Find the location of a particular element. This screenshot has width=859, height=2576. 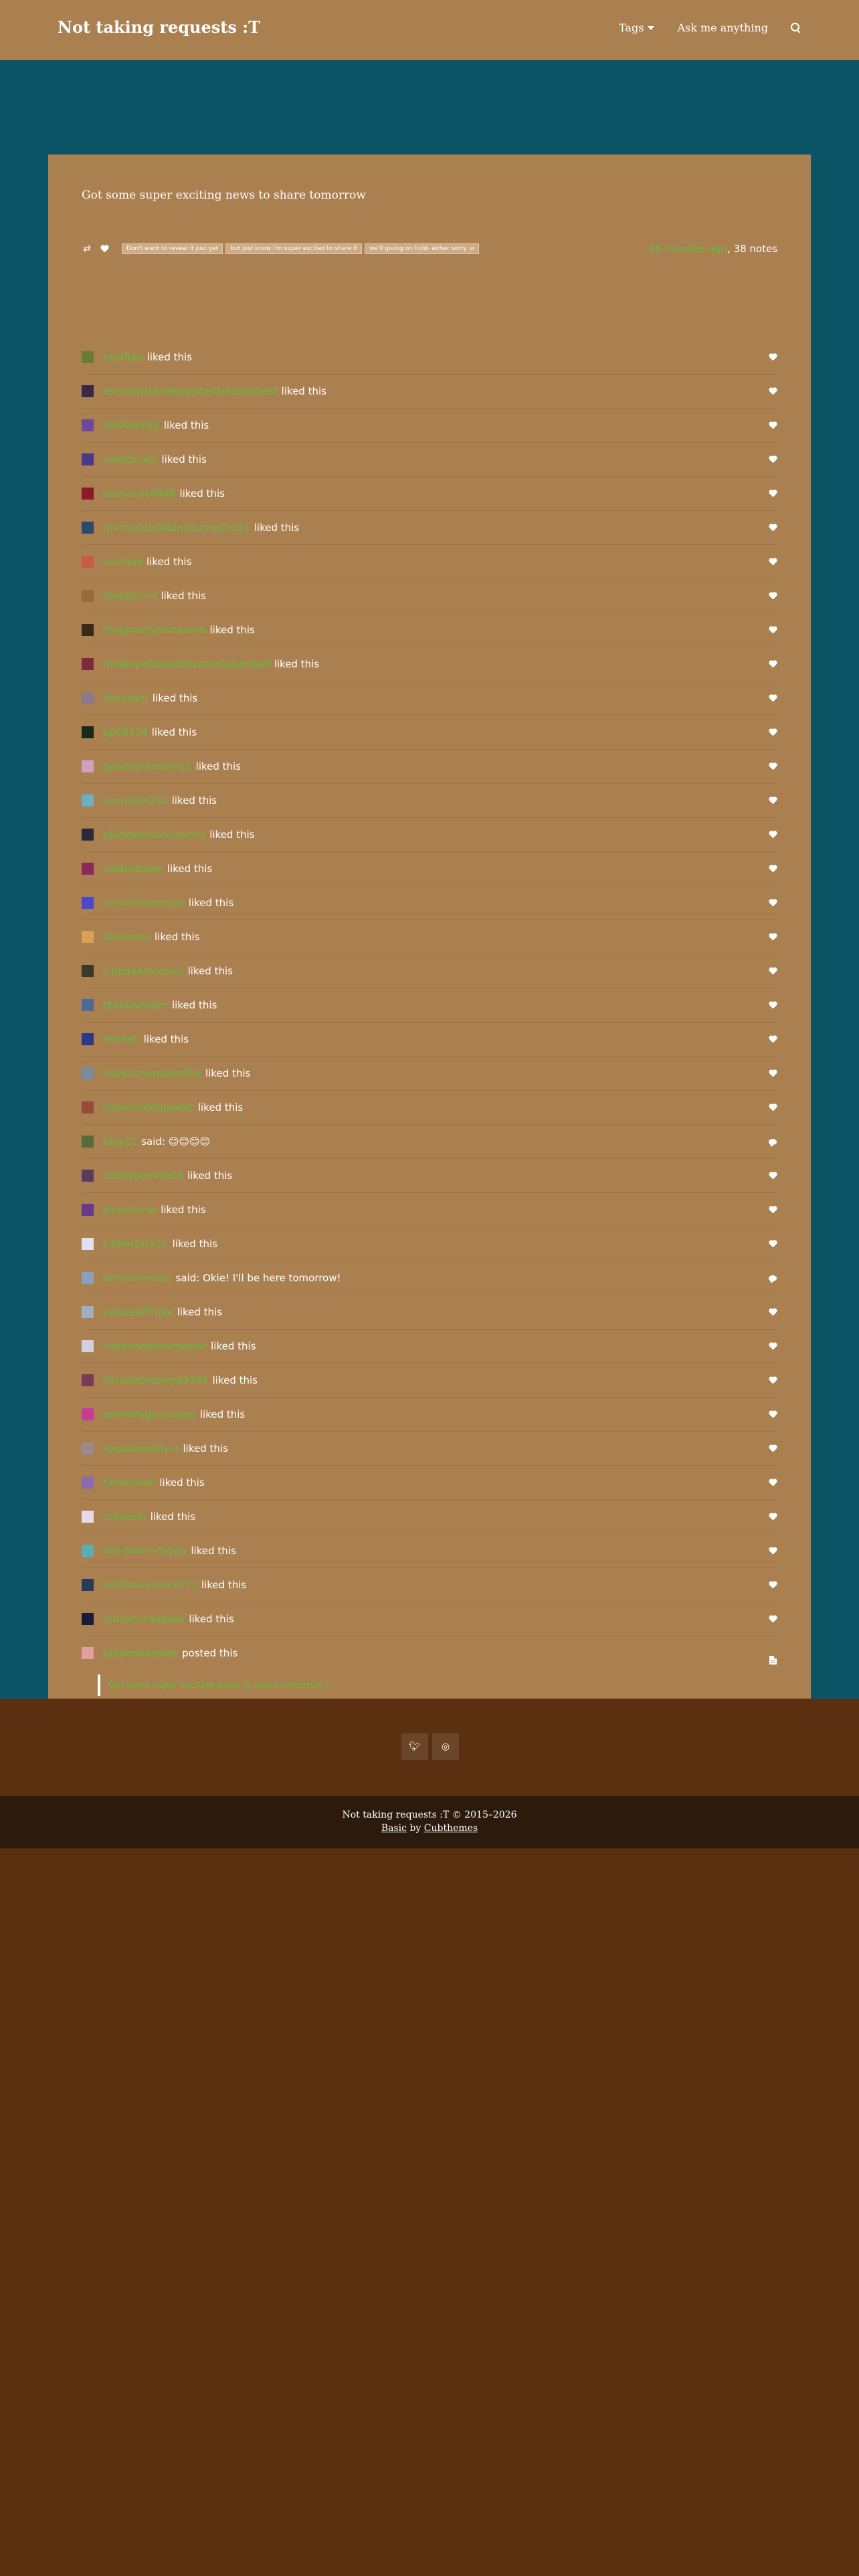

note-username: dailysum is located at coordinates (126, 698).